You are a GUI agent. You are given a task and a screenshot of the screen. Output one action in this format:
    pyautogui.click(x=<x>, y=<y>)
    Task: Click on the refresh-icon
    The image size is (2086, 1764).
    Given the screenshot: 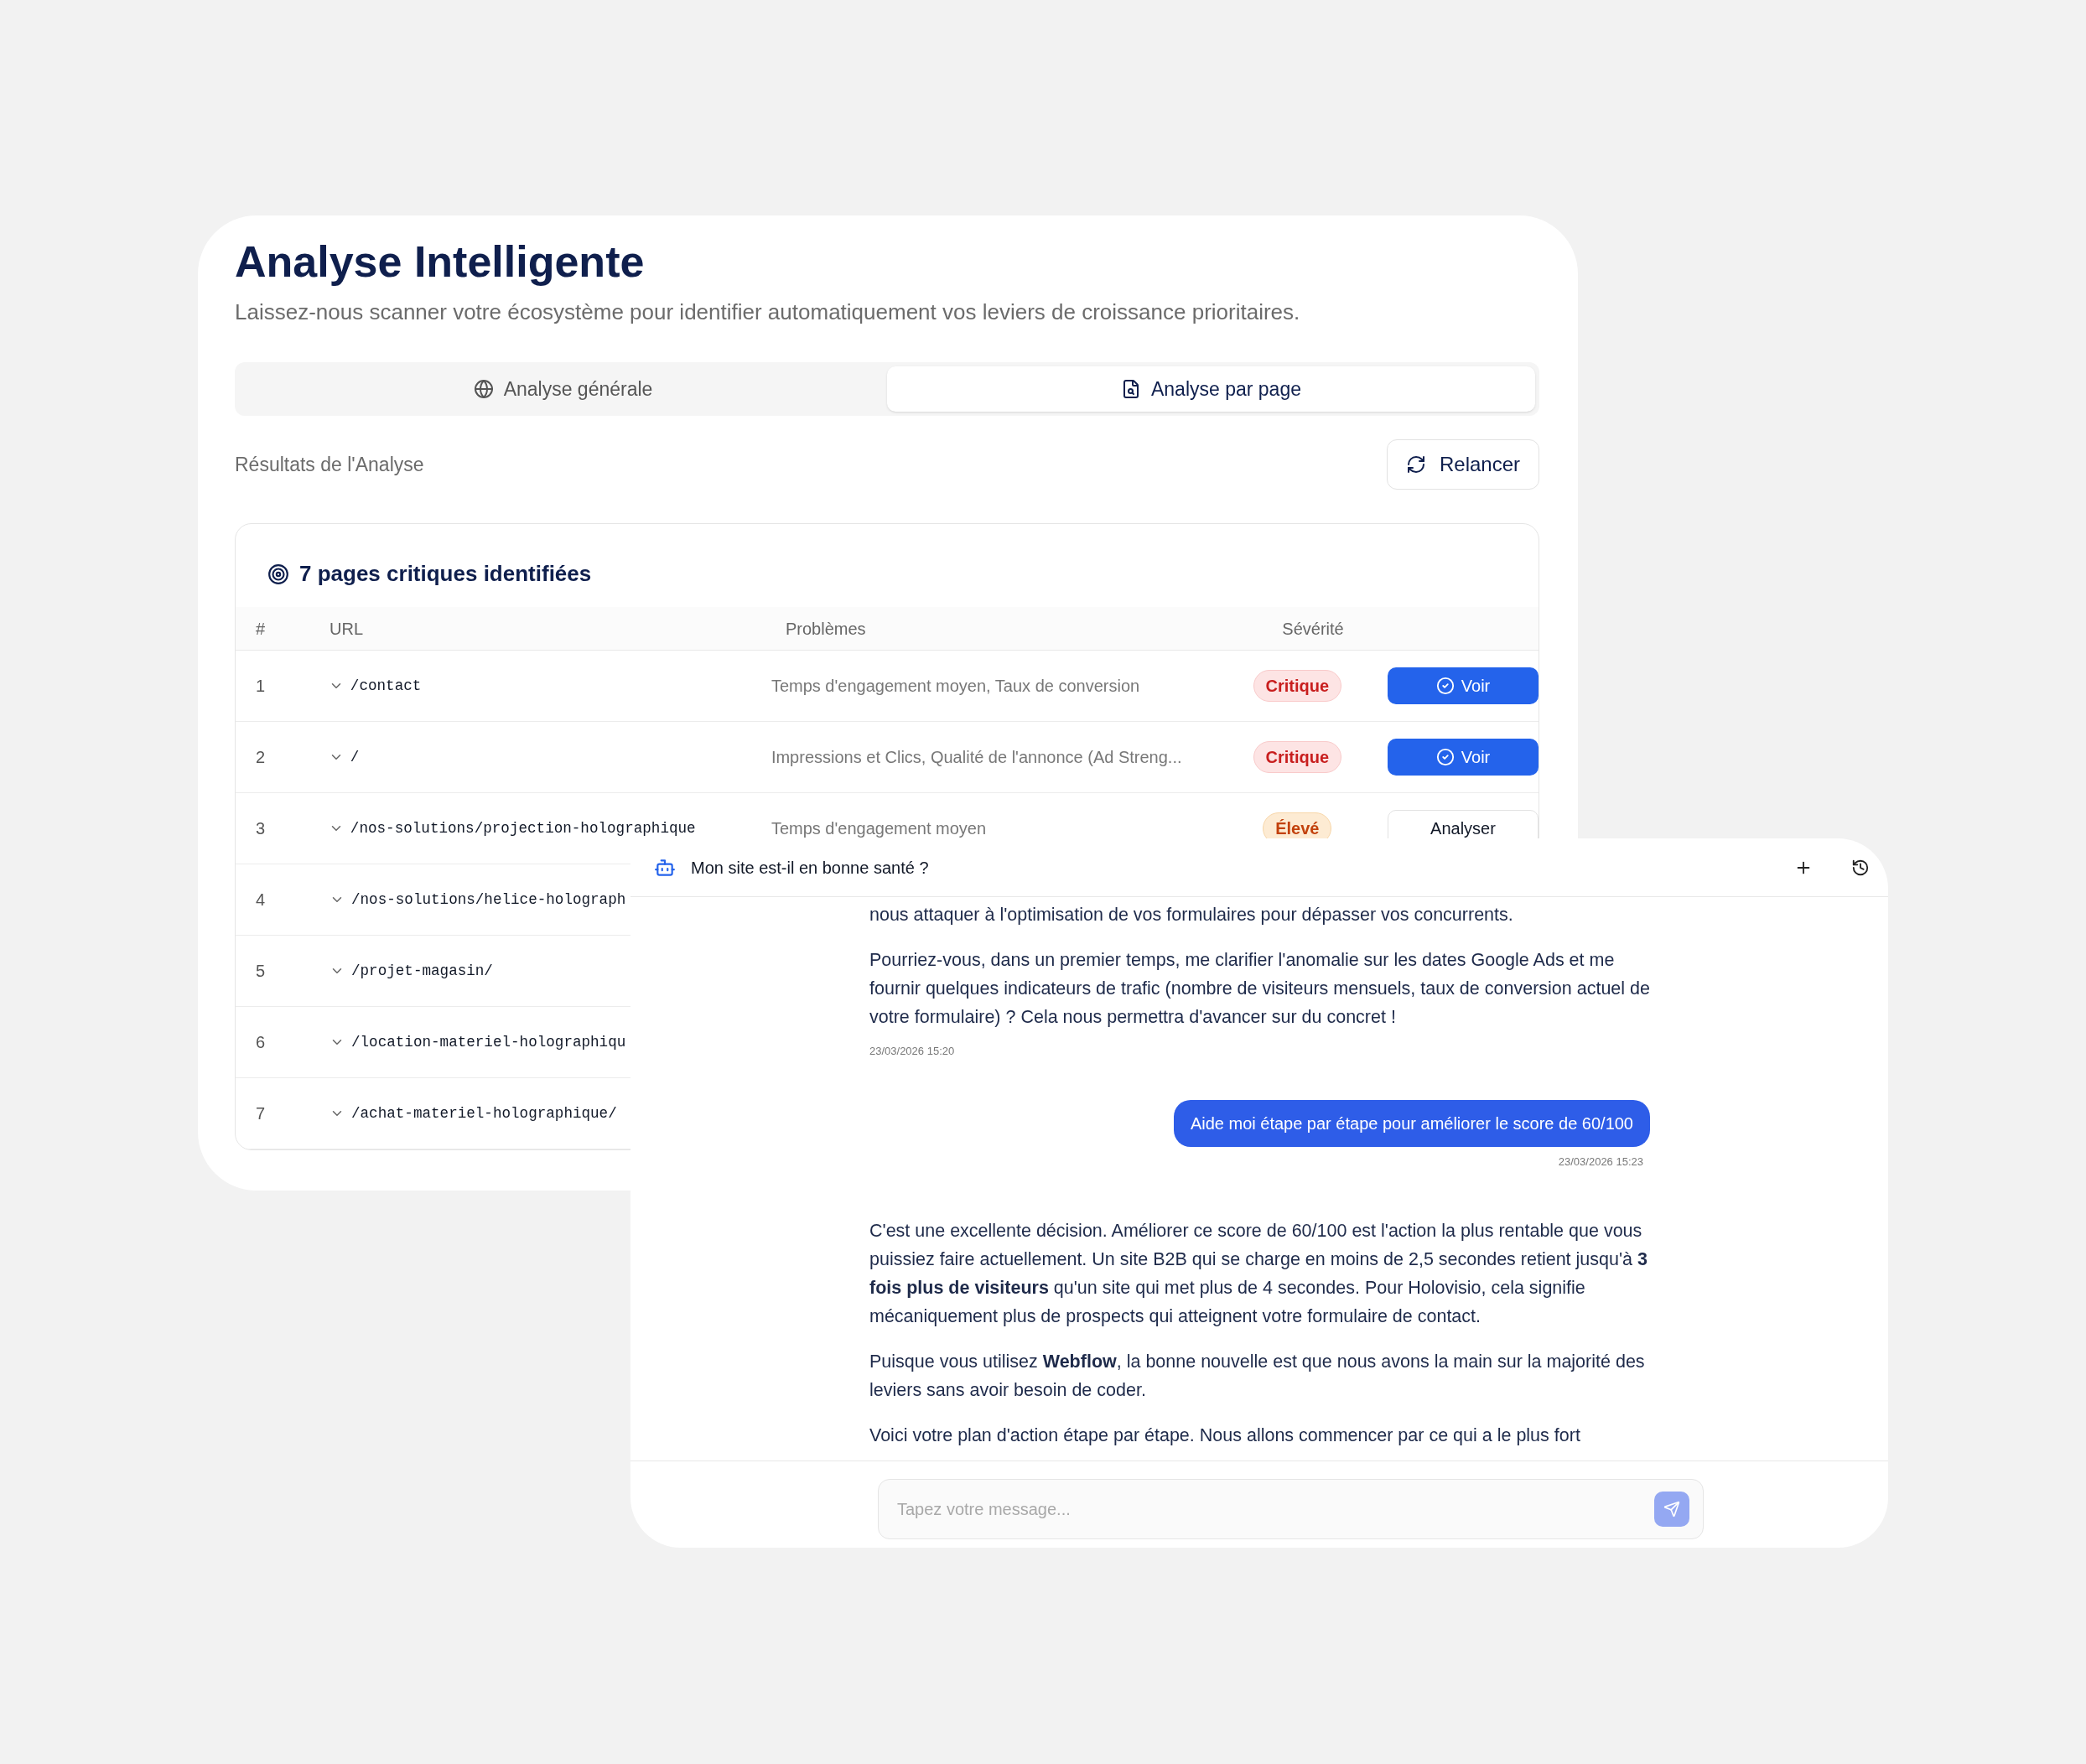 What is the action you would take?
    pyautogui.click(x=1415, y=464)
    